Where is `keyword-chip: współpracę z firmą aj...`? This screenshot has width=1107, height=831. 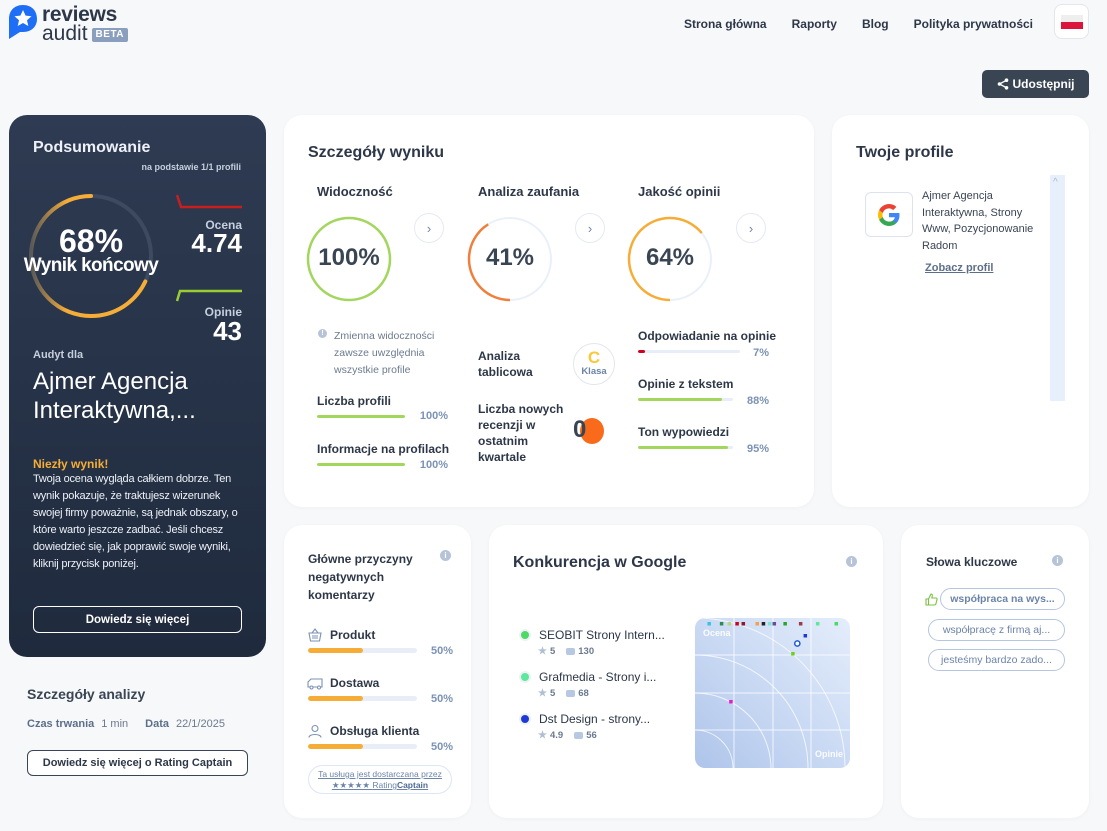
keyword-chip: współpracę z firmą aj... is located at coordinates (996, 630).